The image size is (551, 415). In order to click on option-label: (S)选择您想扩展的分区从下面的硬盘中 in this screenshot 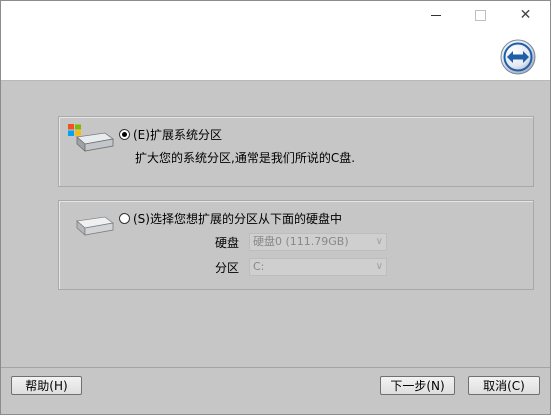, I will do `click(237, 219)`.